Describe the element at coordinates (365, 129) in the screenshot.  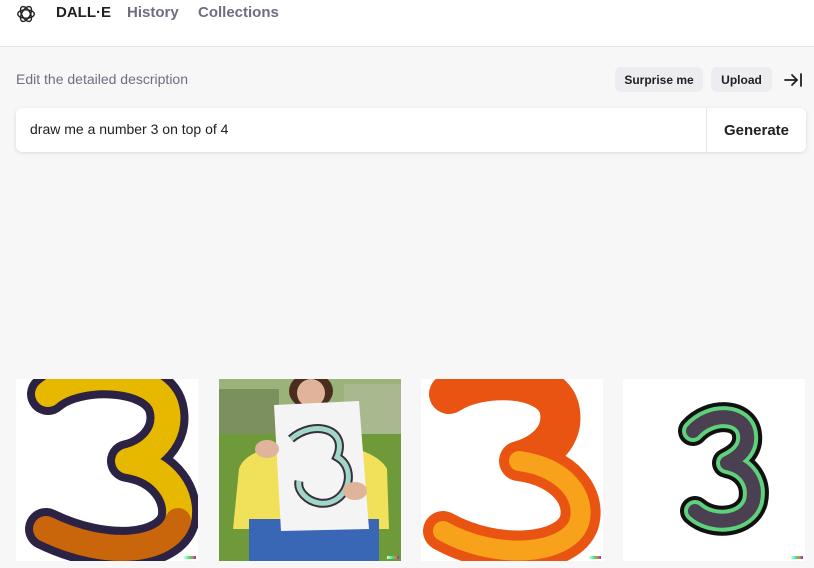
I see `prompt-input: draw me a number 3 on top of 4` at that location.